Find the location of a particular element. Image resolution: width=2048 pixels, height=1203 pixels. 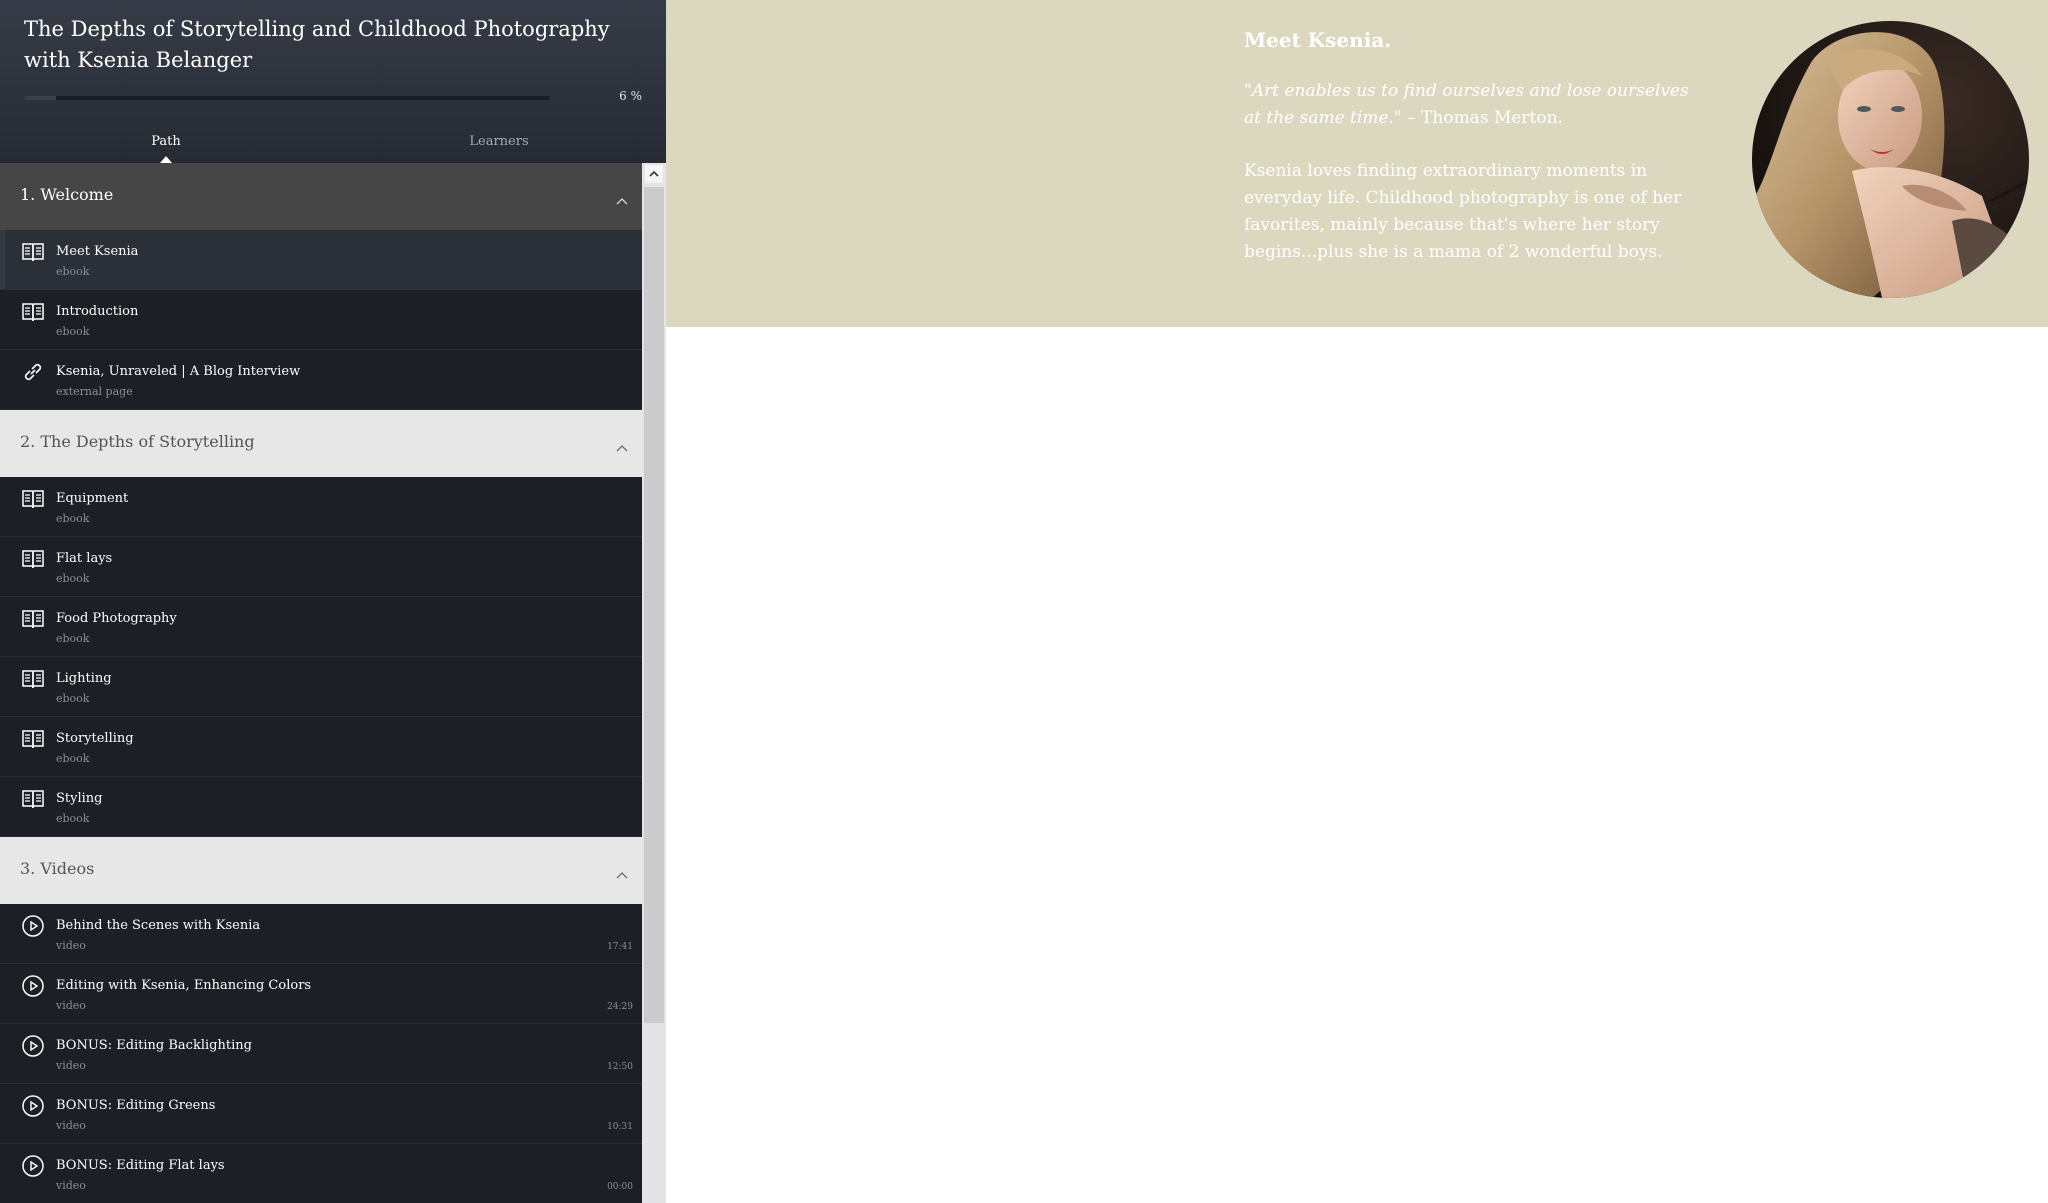

portrait-photo is located at coordinates (1890, 159).